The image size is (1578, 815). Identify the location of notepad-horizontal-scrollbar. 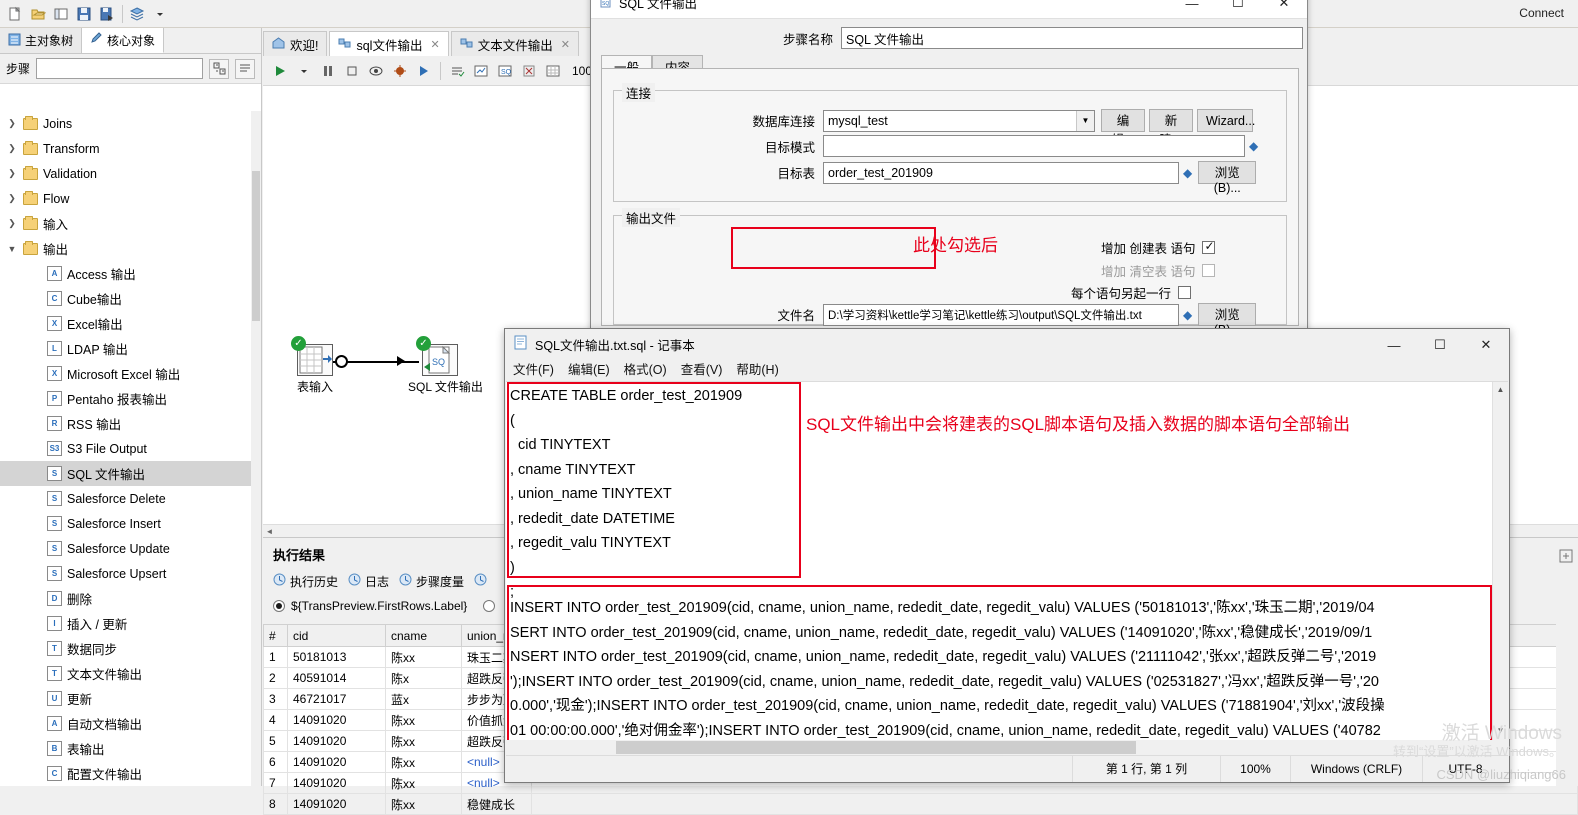
(1007, 747).